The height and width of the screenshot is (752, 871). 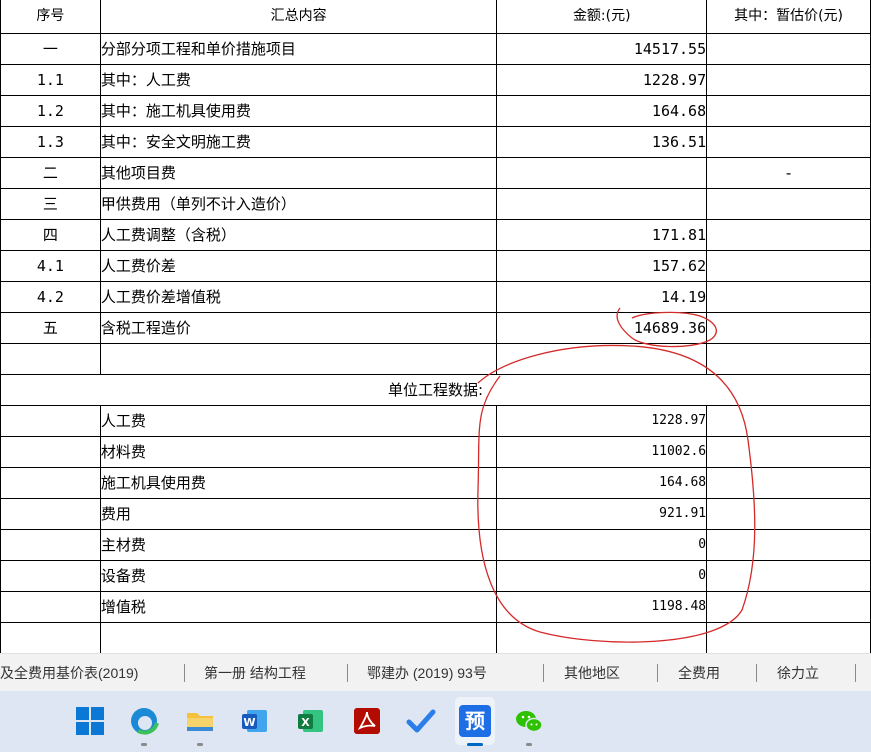 What do you see at coordinates (427, 673) in the screenshot?
I see `status-document-number: 鄂建办 (2019) 93号` at bounding box center [427, 673].